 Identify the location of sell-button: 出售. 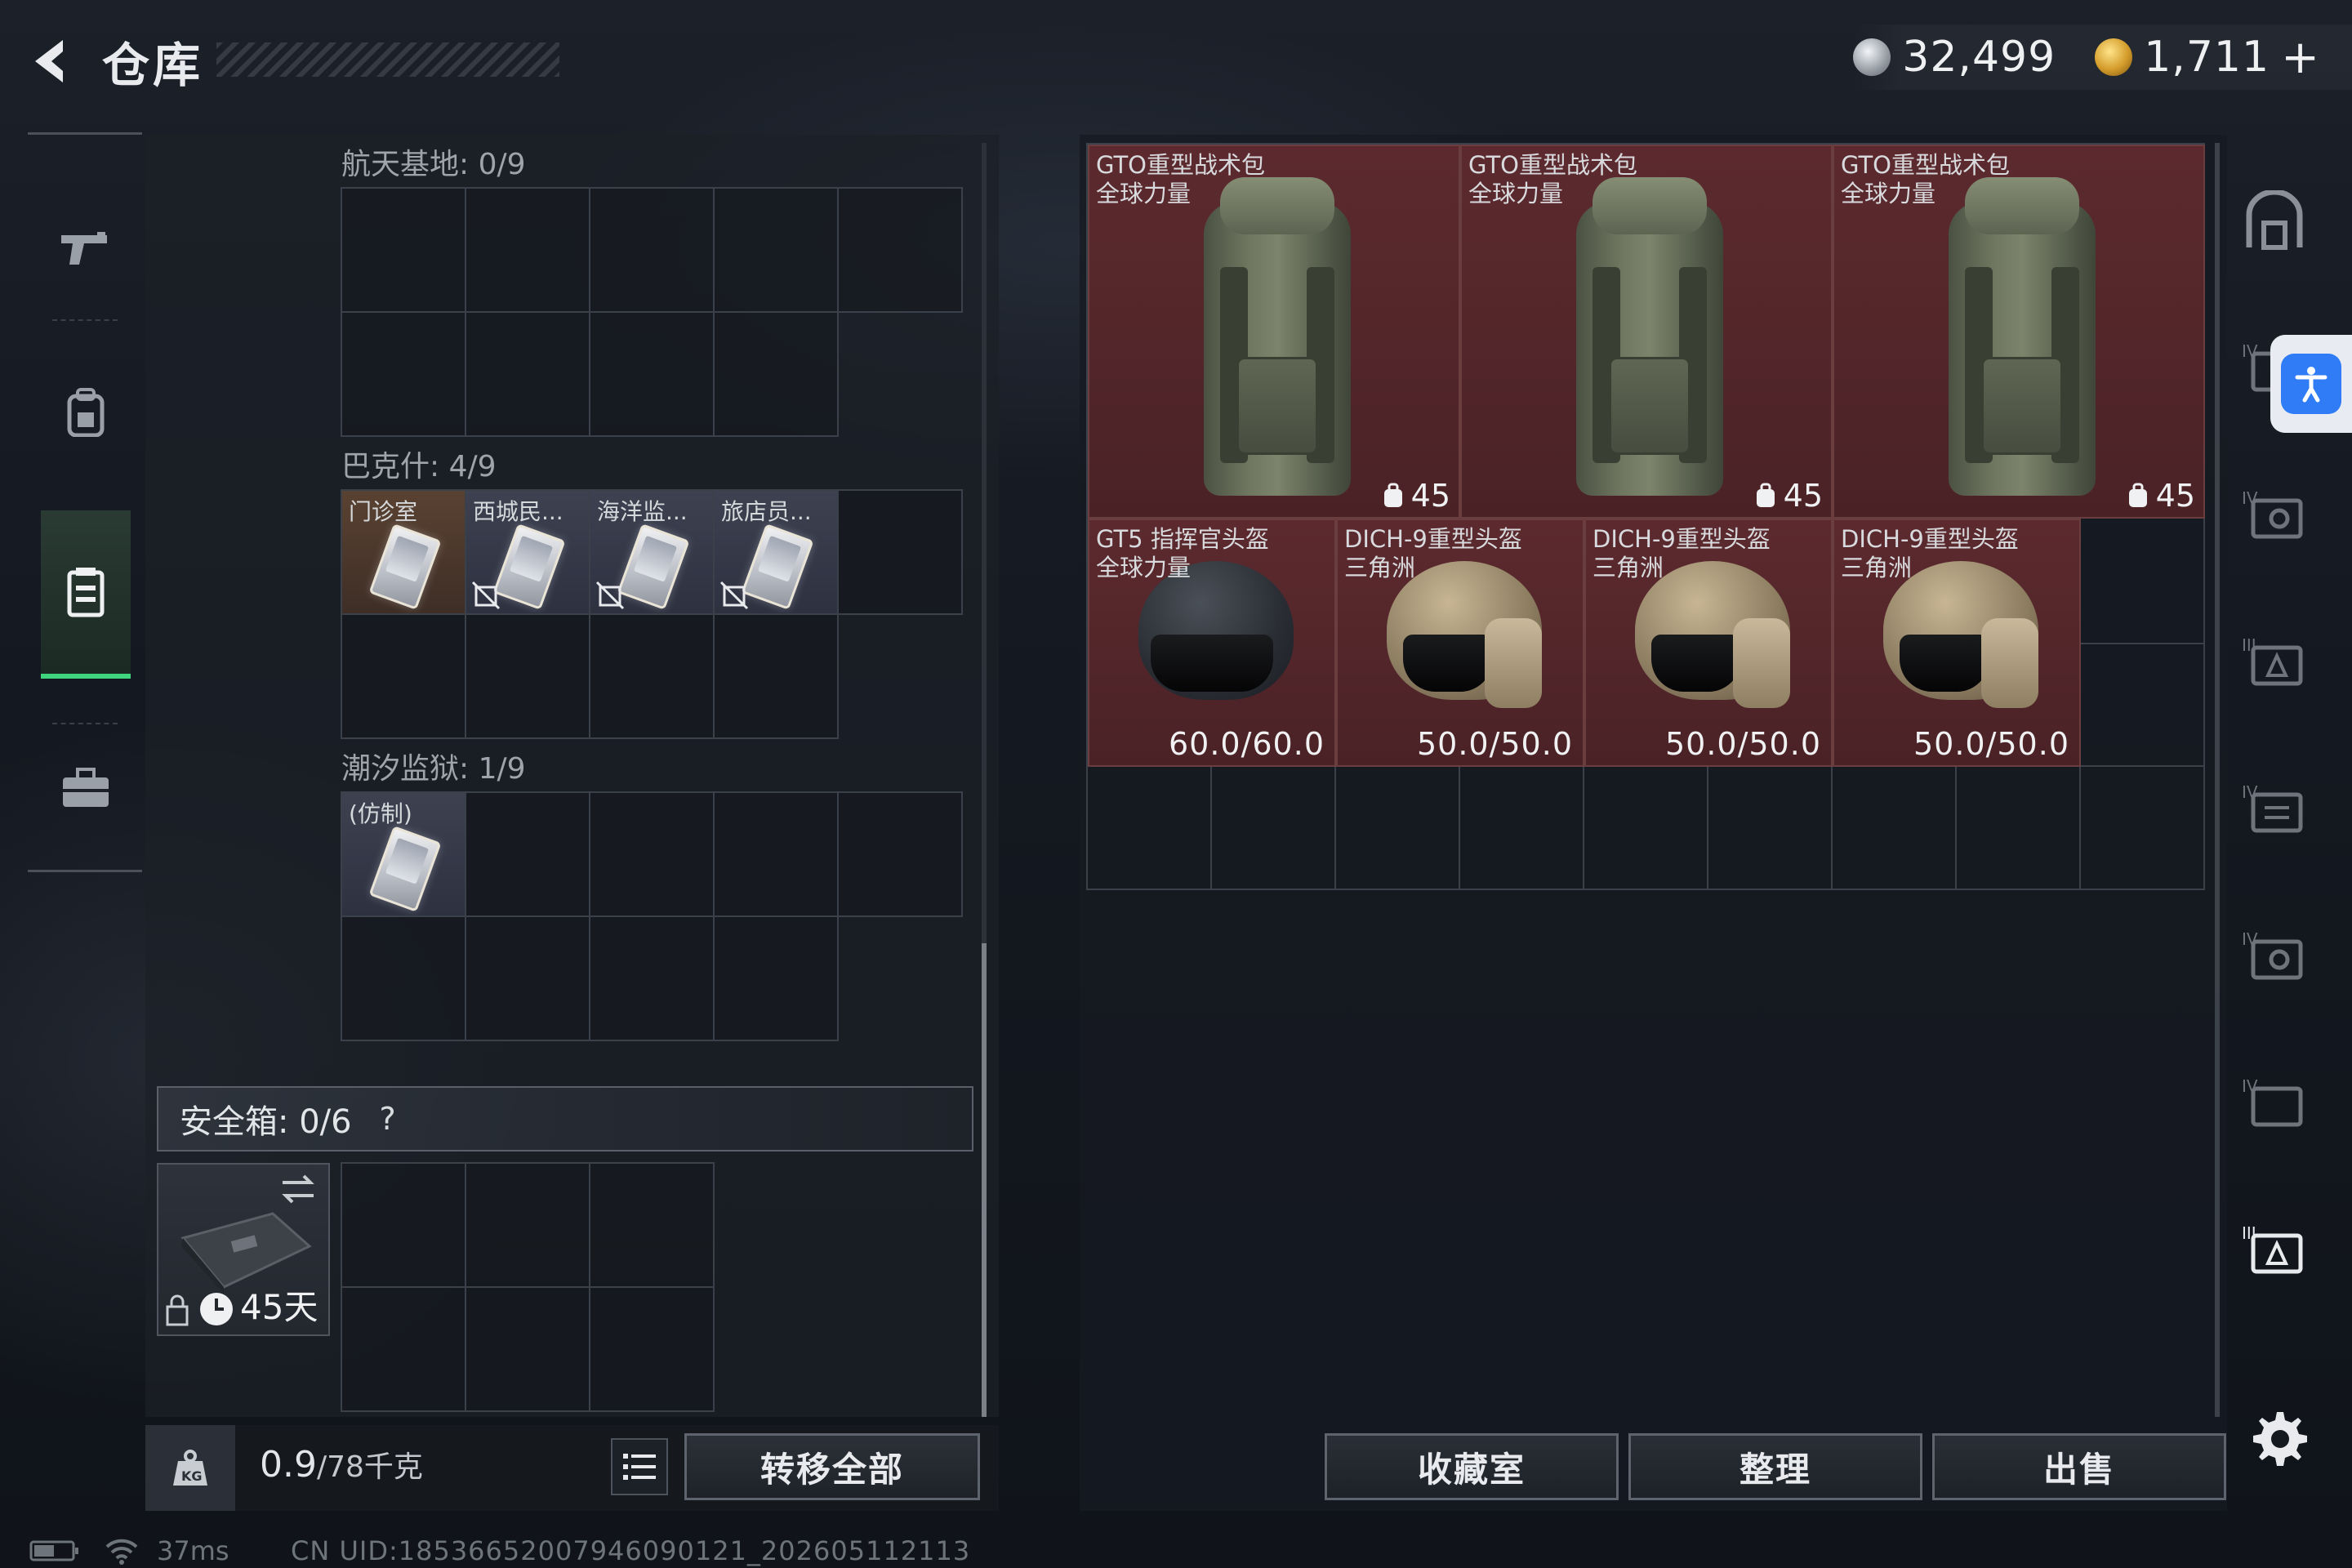
(2079, 1466).